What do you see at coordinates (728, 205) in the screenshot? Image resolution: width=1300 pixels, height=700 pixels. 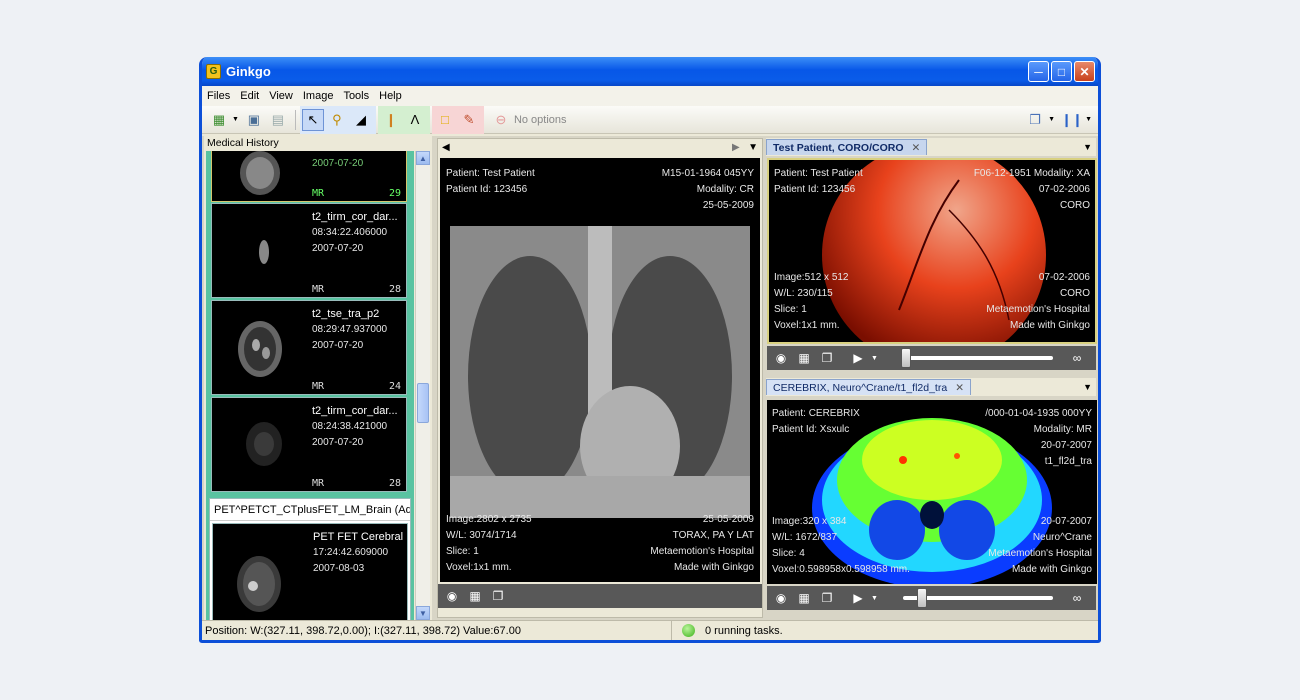 I see `study-date: 25-05-2009` at bounding box center [728, 205].